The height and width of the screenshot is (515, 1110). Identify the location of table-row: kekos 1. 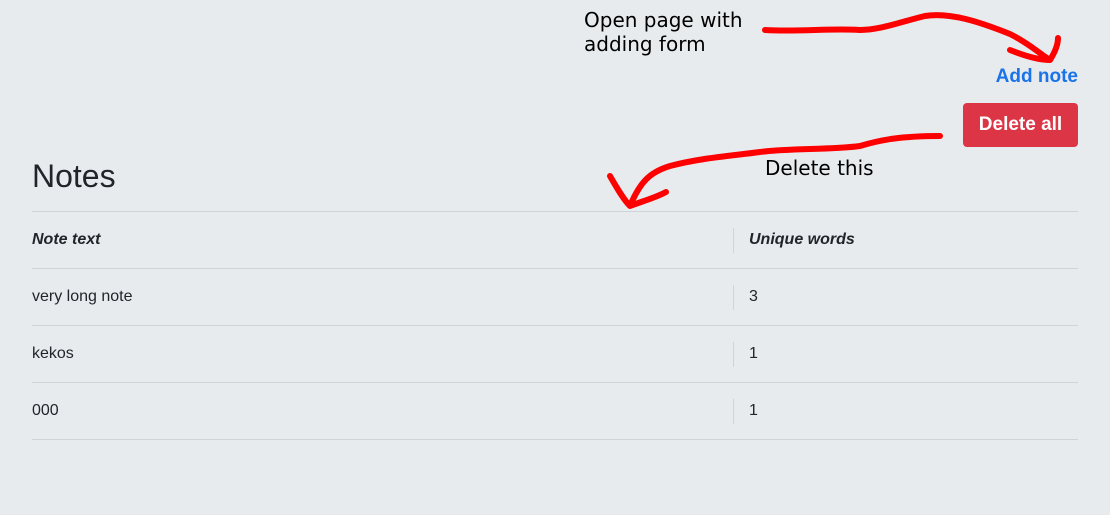
(555, 354).